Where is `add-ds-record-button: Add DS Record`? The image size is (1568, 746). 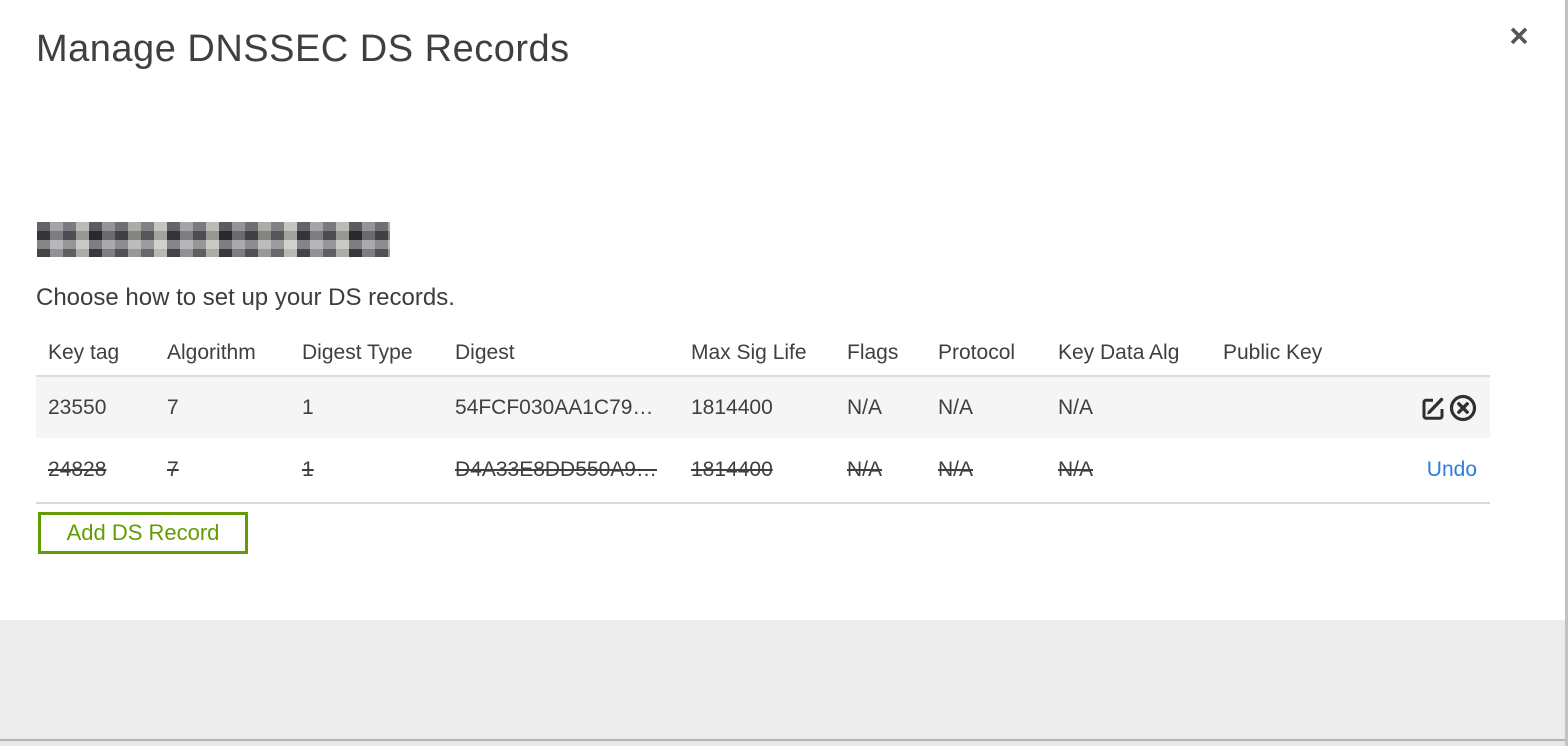 add-ds-record-button: Add DS Record is located at coordinates (143, 533).